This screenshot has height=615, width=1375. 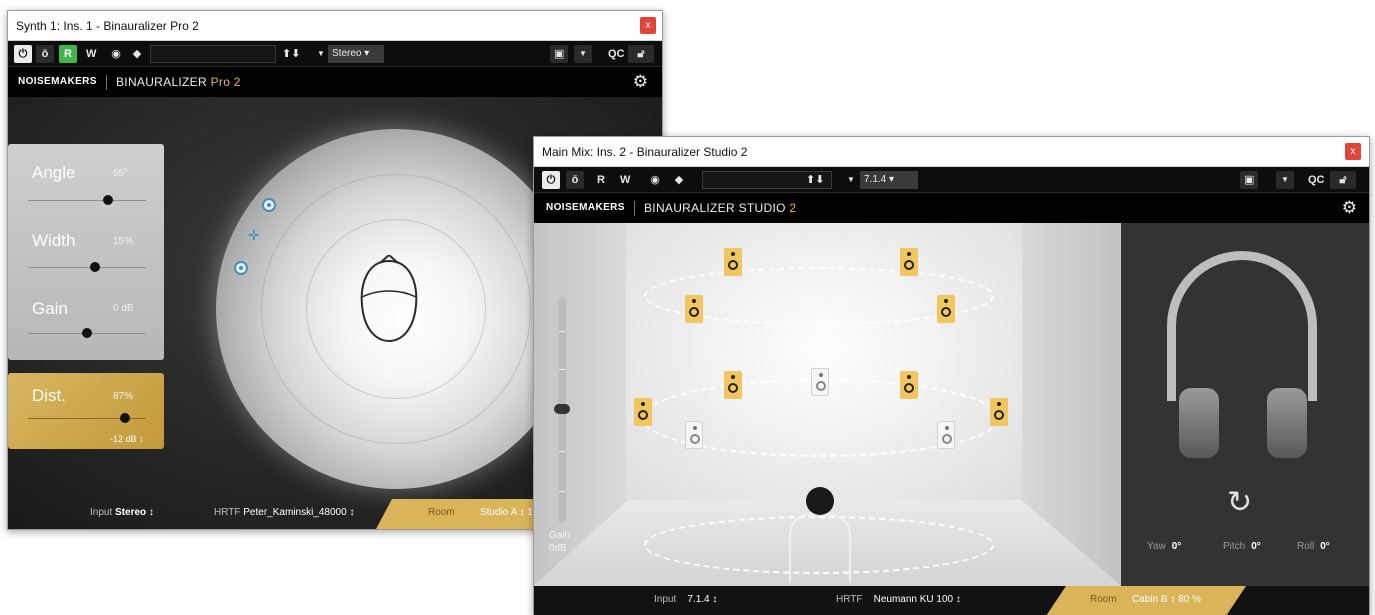 I want to click on speaker-front-right, so click(x=909, y=385).